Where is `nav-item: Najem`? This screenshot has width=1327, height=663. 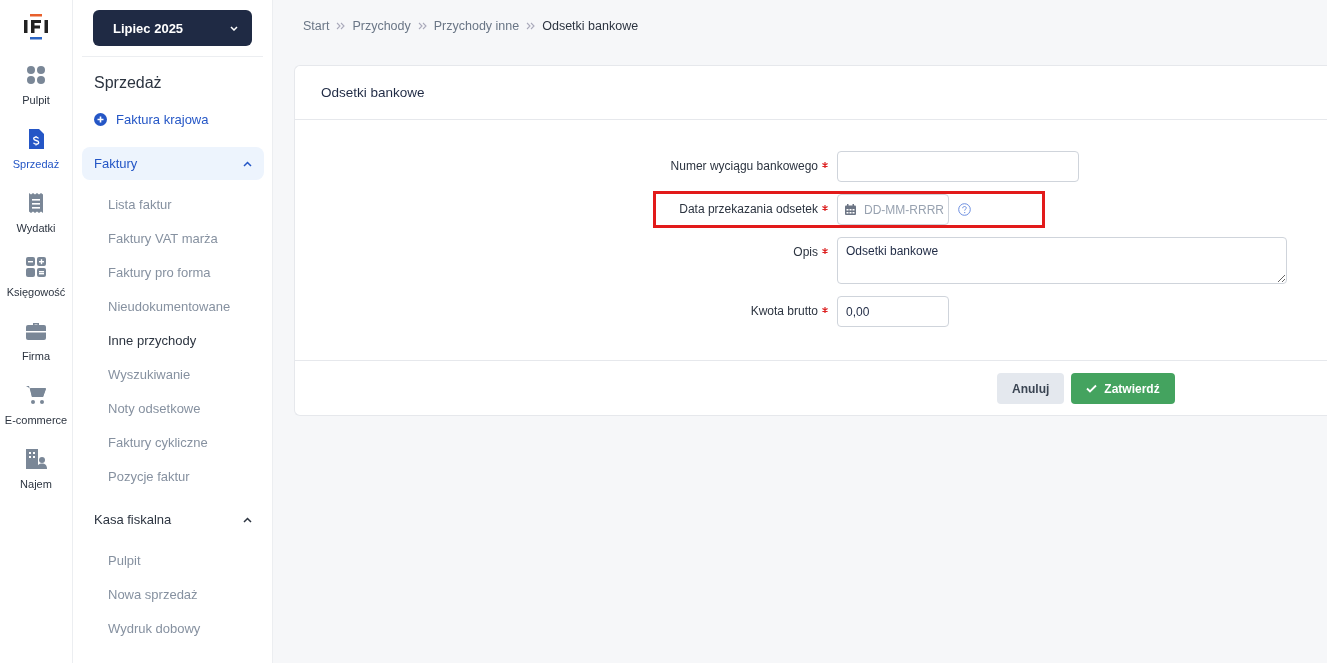 nav-item: Najem is located at coordinates (36, 469).